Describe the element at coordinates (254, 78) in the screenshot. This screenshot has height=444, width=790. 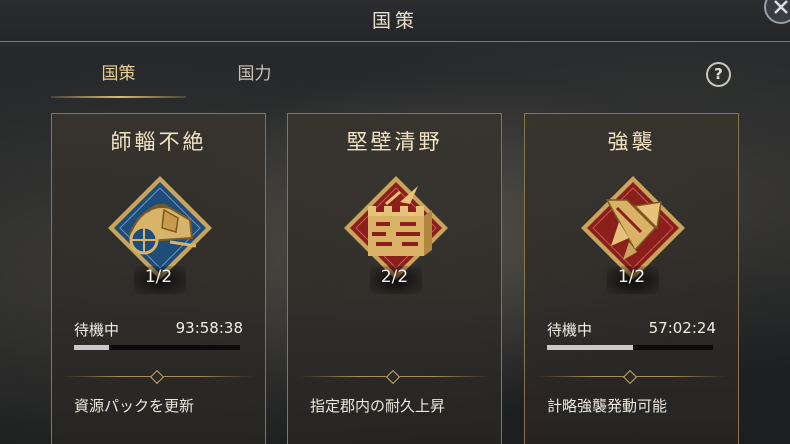
I see `tab-national-power: 国力` at that location.